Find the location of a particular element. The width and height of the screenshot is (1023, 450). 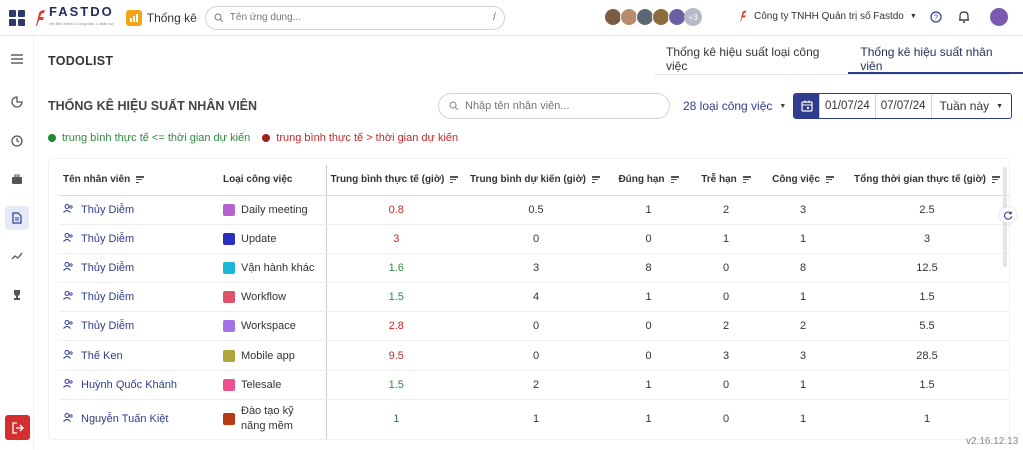

table-row: Huỳnh Quốc Khánh Telesale 1.5 2 1 0 1 1.5 is located at coordinates (534, 385).